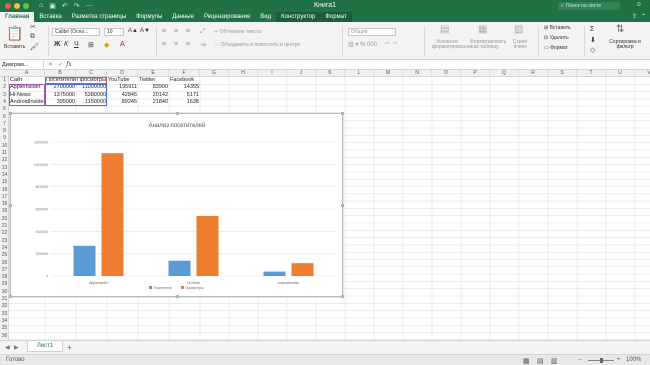 The width and height of the screenshot is (650, 365). What do you see at coordinates (4, 226) in the screenshot?
I see `row-header: 21` at bounding box center [4, 226].